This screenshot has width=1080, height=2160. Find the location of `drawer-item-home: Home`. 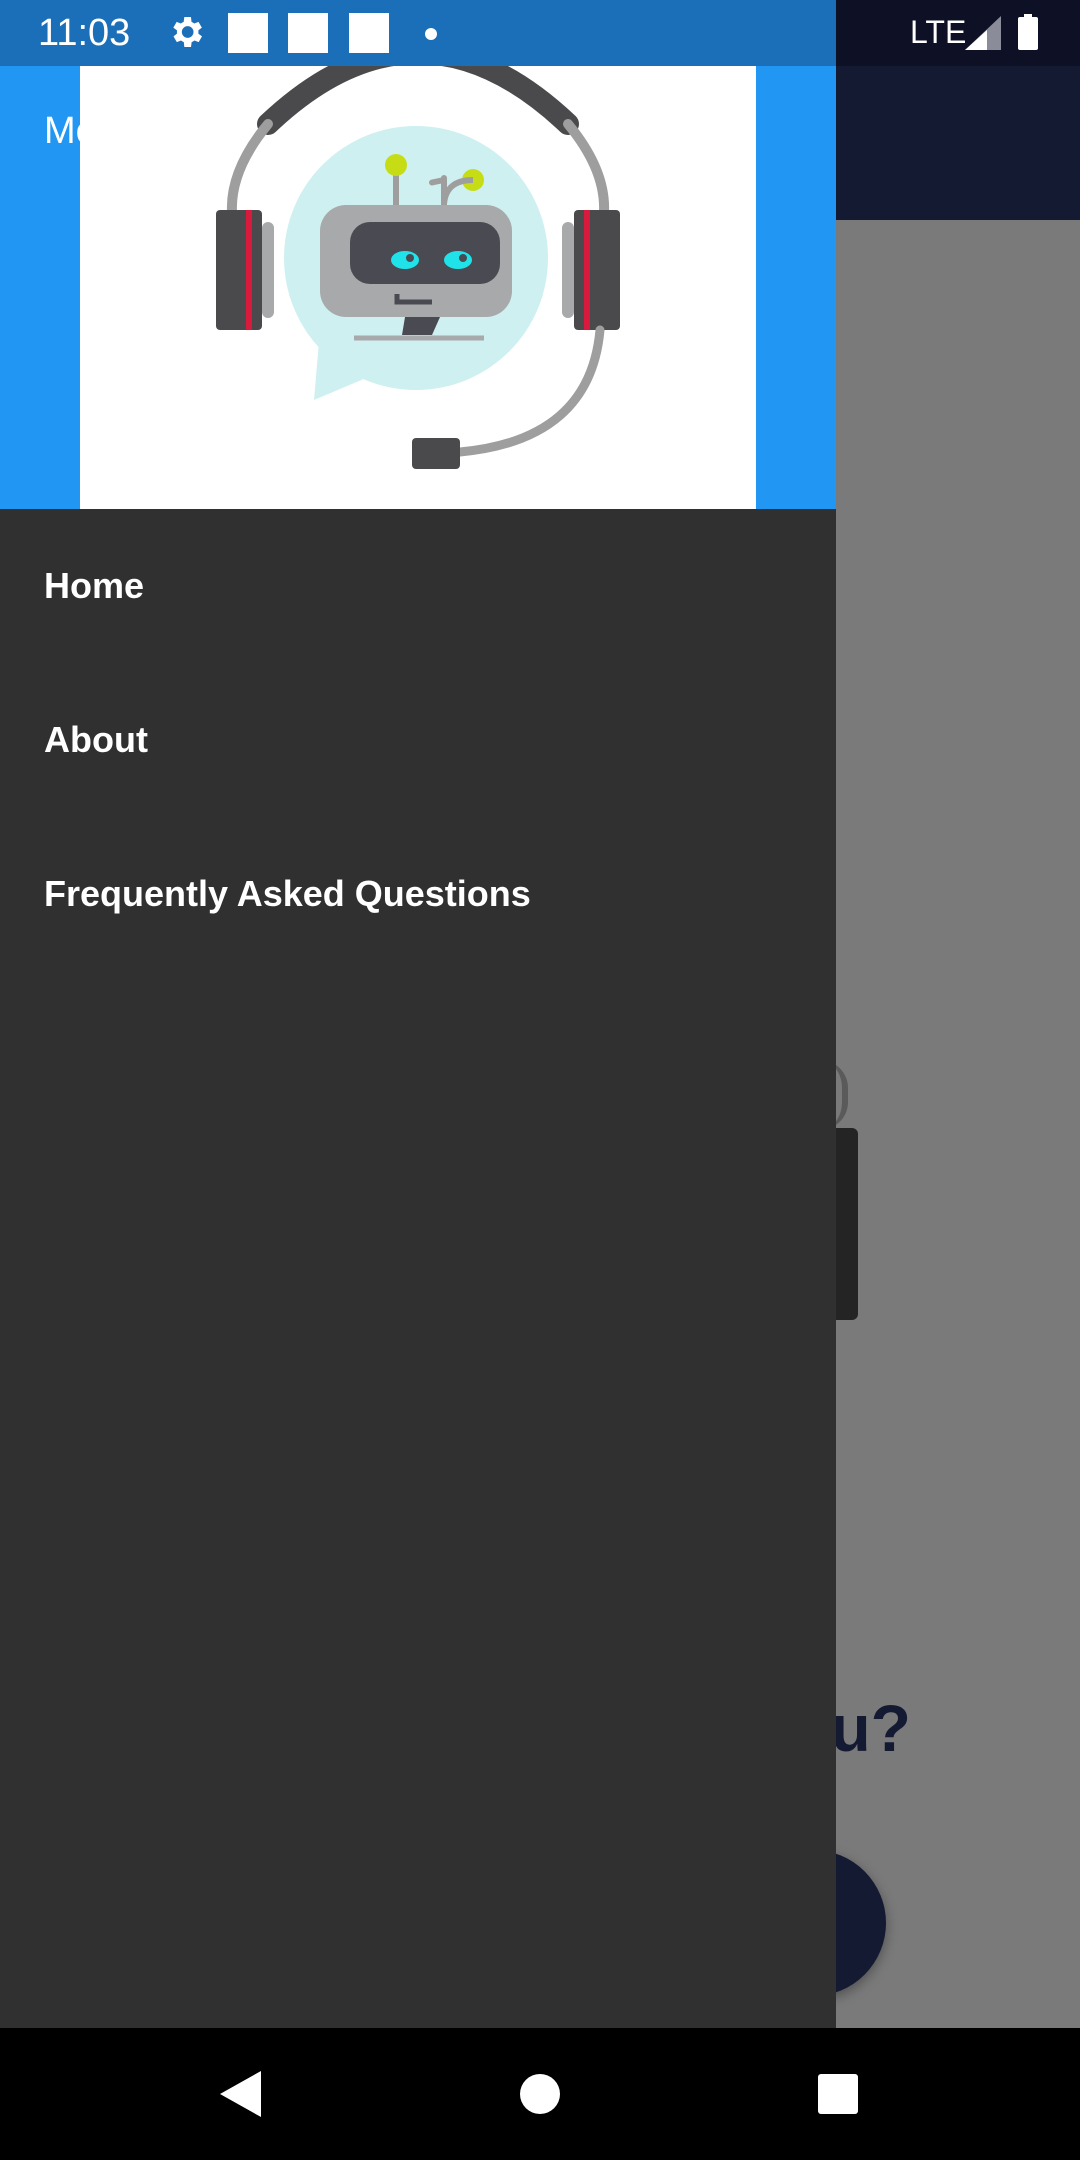

drawer-item-home: Home is located at coordinates (418, 586).